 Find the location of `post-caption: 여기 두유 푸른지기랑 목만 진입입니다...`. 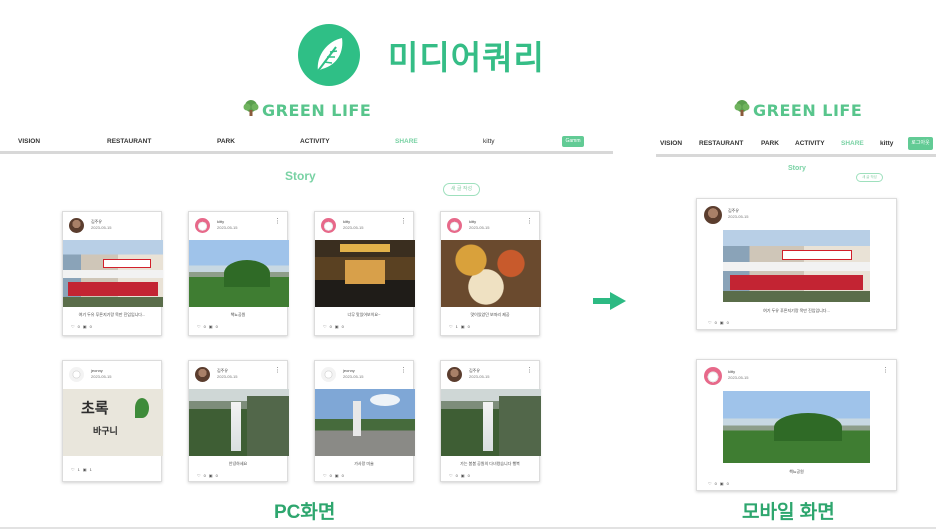

post-caption: 여기 두유 푸른지기랑 목만 진입입니다... is located at coordinates (796, 310).